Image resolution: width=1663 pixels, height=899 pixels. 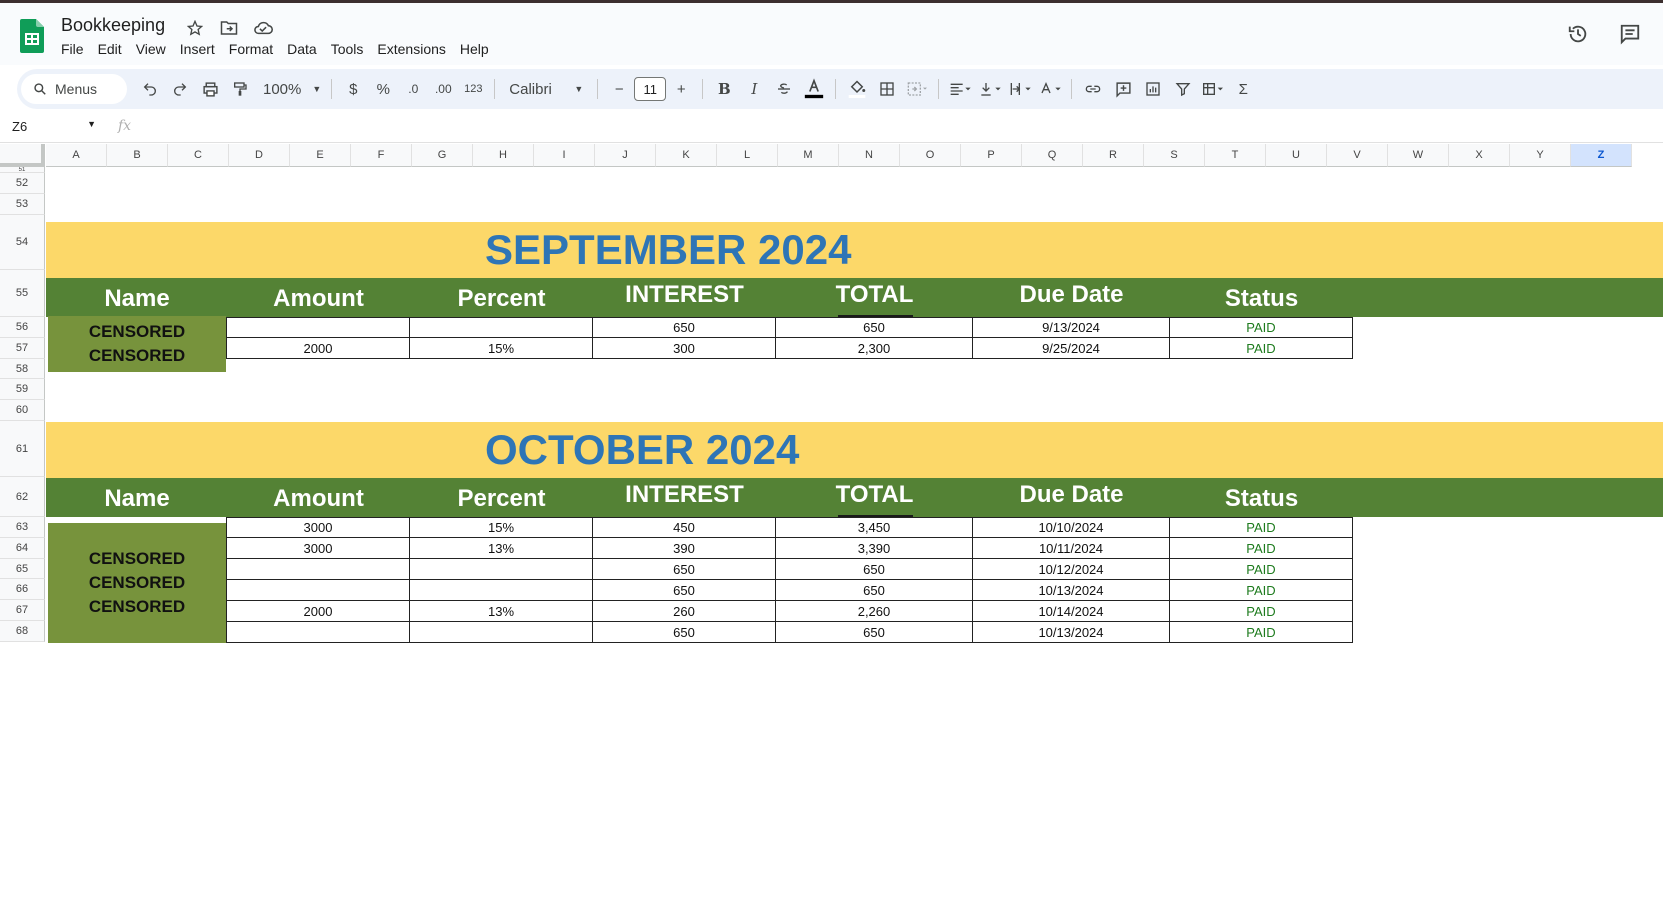 I want to click on menus-search: Menus, so click(x=74, y=89).